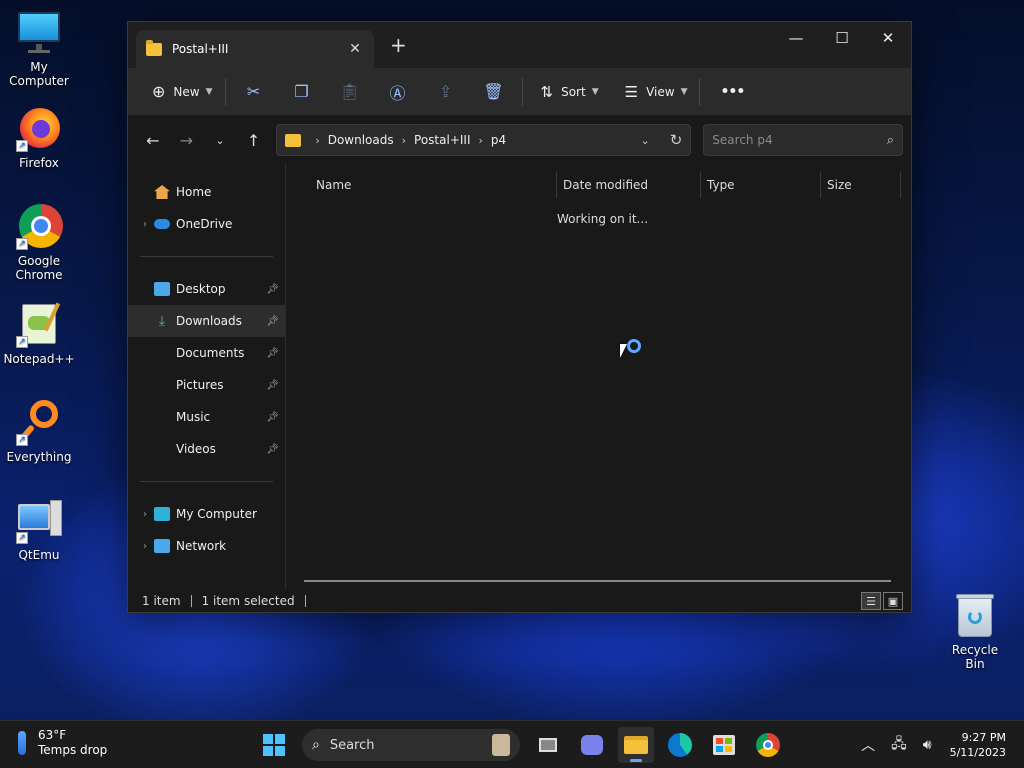 The width and height of the screenshot is (1024, 768). What do you see at coordinates (39, 530) in the screenshot?
I see `desktop-icon-qtemu: ↗ QtEmu` at bounding box center [39, 530].